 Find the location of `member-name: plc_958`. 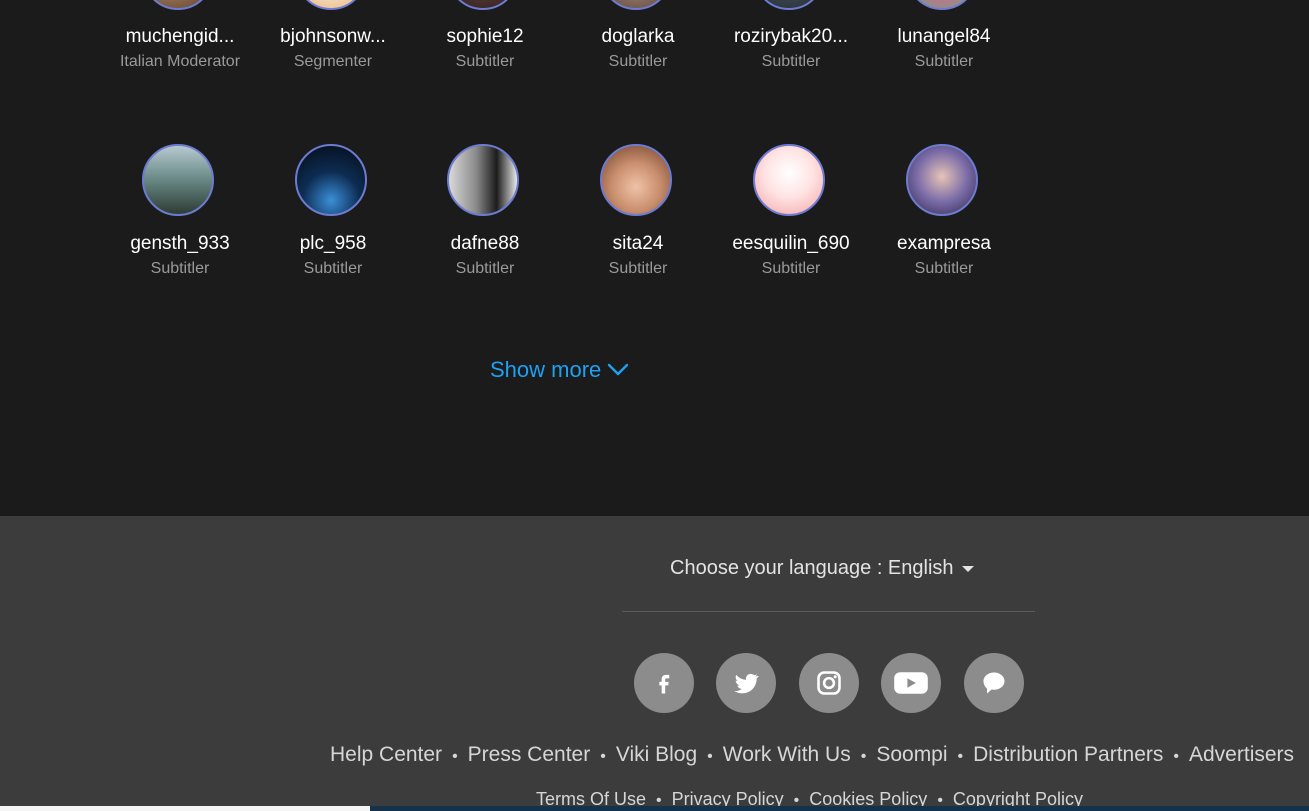

member-name: plc_958 is located at coordinates (333, 244).